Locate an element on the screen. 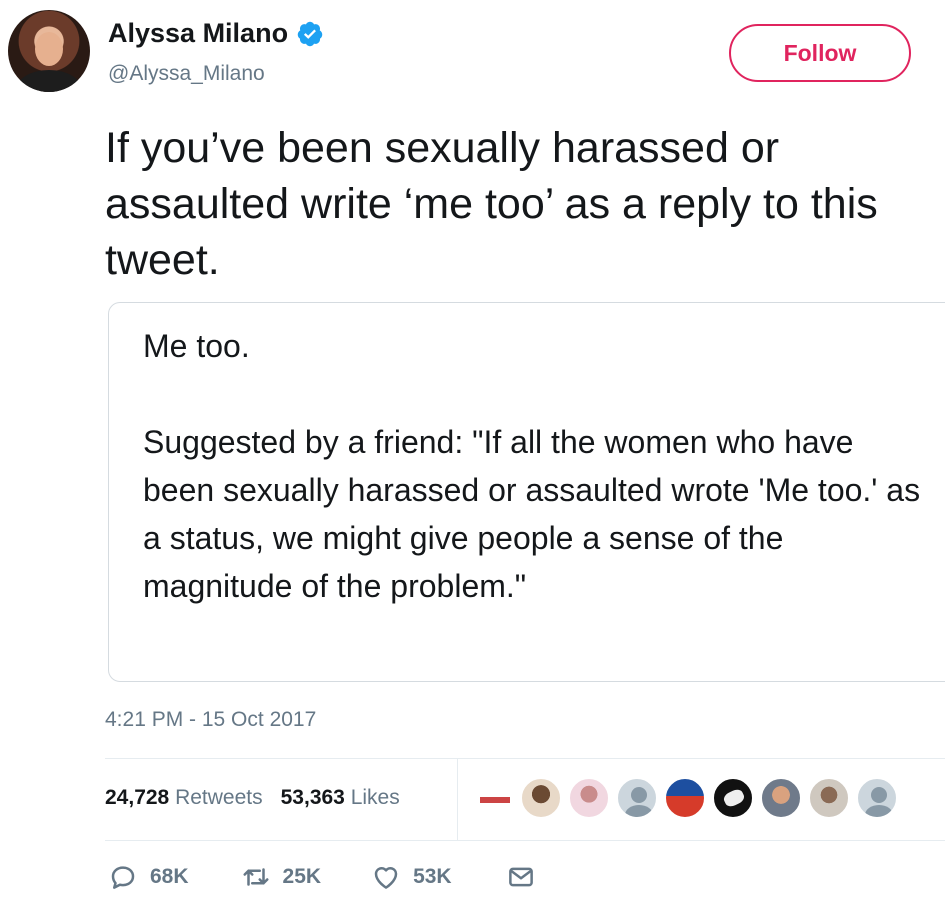  engagement-stats: 24,728 Retweets 53,363 Likes is located at coordinates (252, 798).